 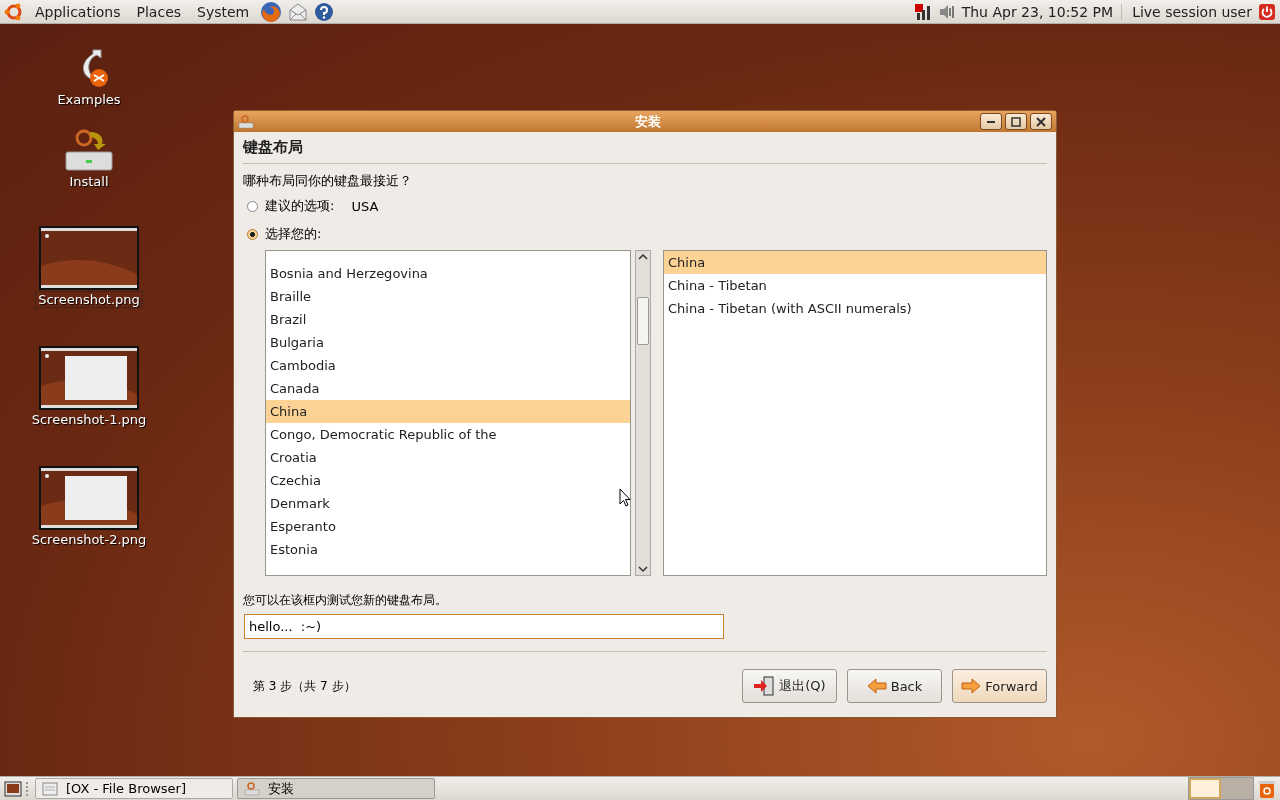 I want to click on network-icon, so click(x=922, y=11).